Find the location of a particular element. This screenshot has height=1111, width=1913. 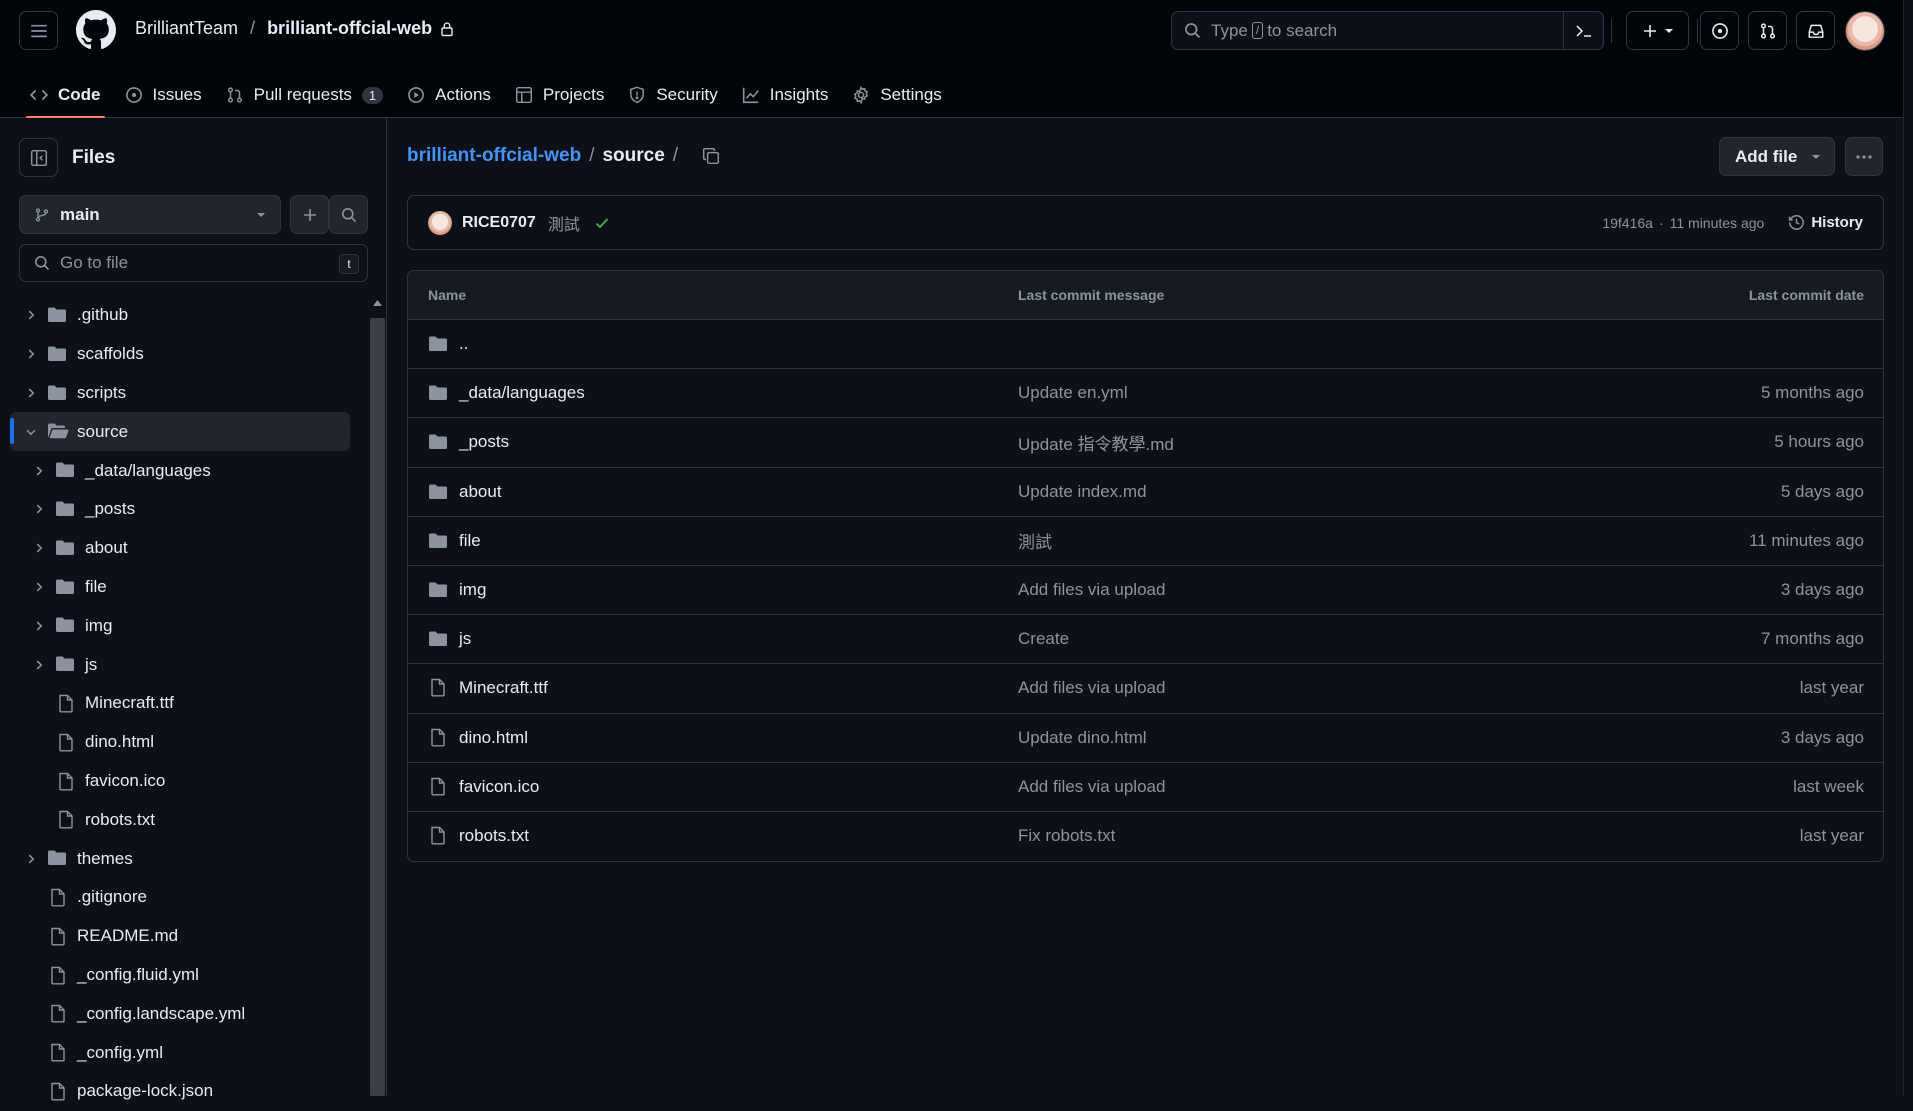

parent-directory-row: .. is located at coordinates (1145, 345).